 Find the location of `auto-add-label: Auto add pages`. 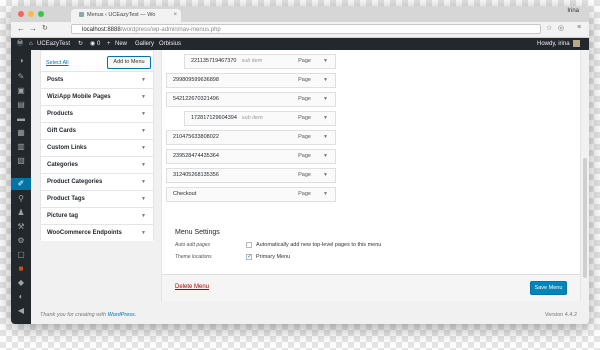

auto-add-label: Auto add pages is located at coordinates (193, 245).